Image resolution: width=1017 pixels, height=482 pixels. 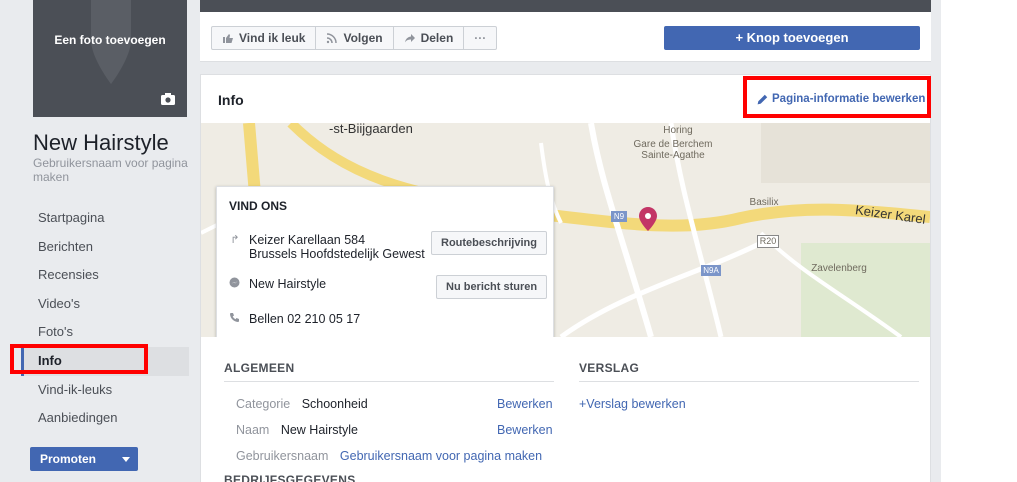 What do you see at coordinates (632, 404) in the screenshot?
I see `edit-story-link: +Verslag bewerken` at bounding box center [632, 404].